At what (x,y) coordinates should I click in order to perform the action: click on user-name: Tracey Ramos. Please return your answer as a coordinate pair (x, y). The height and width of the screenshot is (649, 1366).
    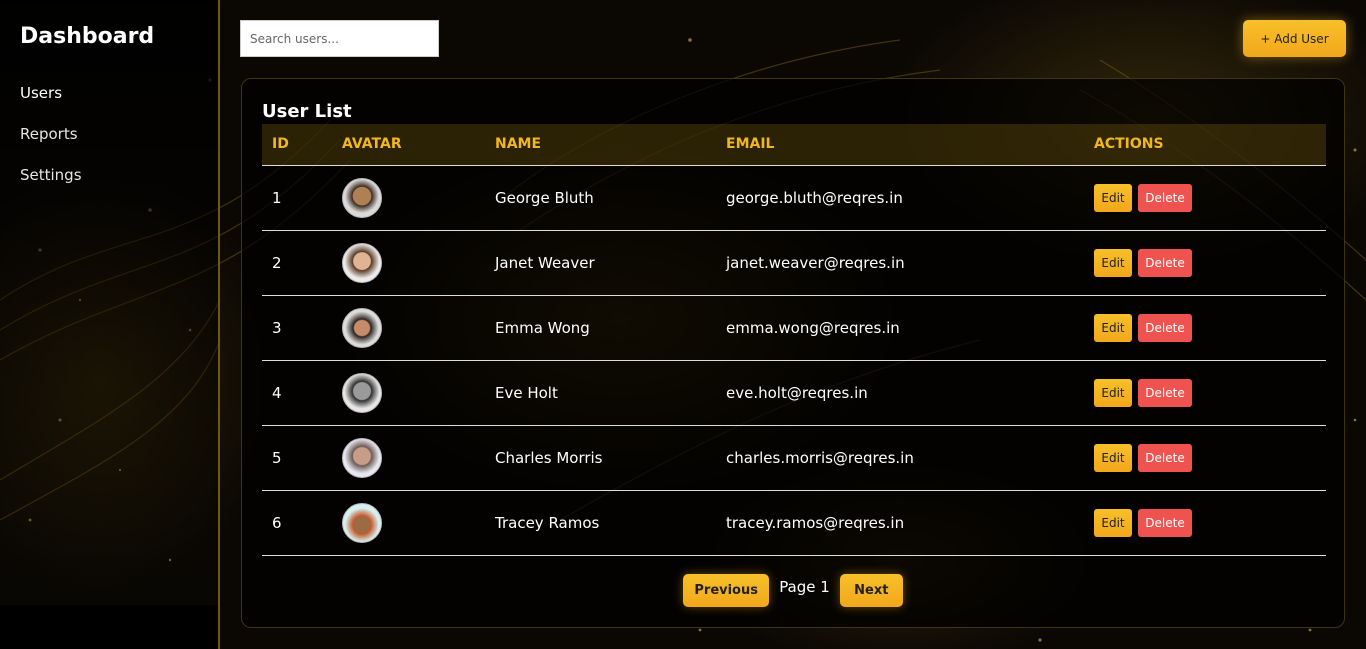
    Looking at the image, I should click on (600, 523).